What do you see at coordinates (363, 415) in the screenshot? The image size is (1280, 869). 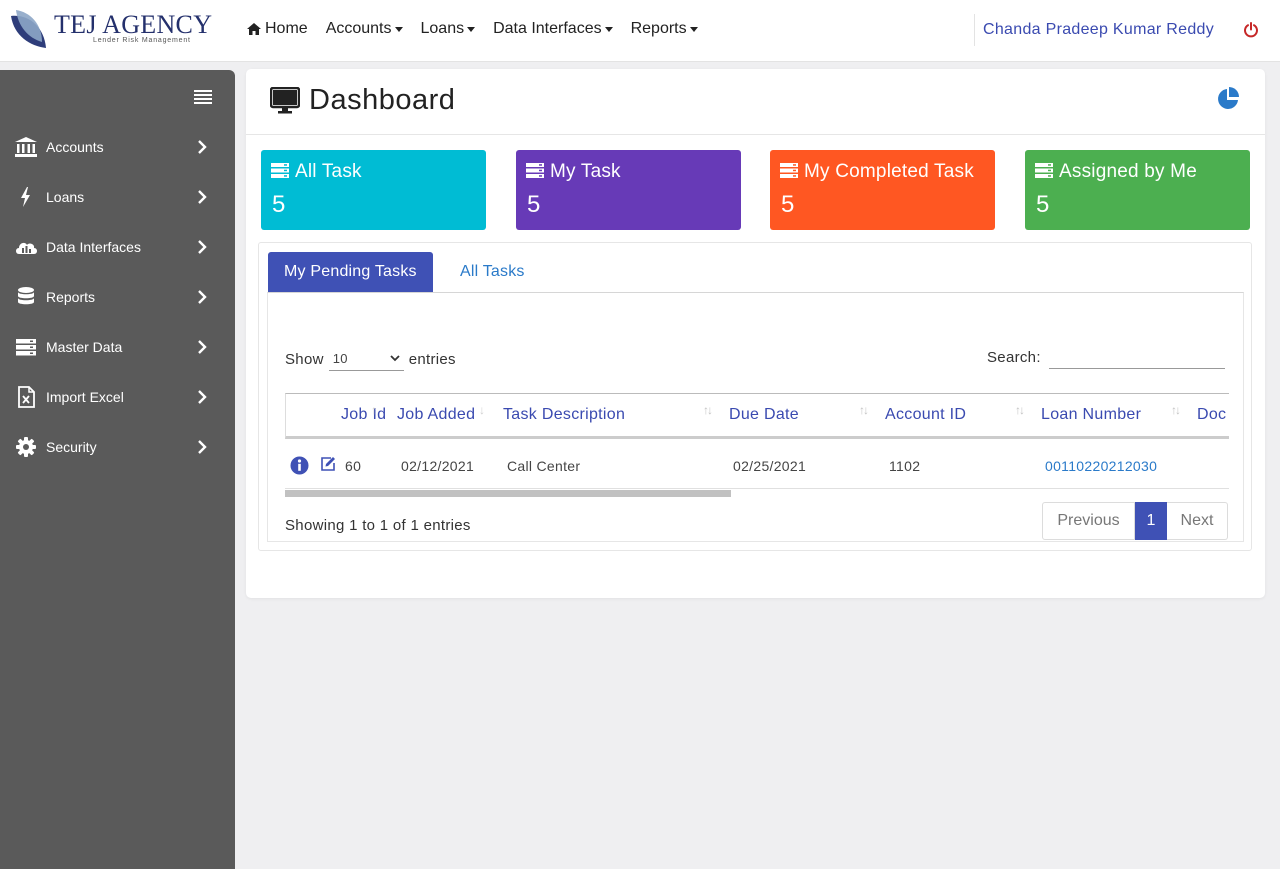 I see `col-job-id: Job Id` at bounding box center [363, 415].